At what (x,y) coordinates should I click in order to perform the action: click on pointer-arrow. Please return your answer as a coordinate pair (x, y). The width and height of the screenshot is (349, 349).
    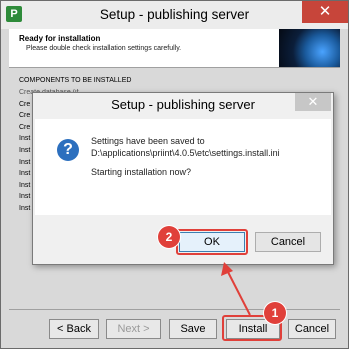
    Looking at the image, I should click on (236, 289).